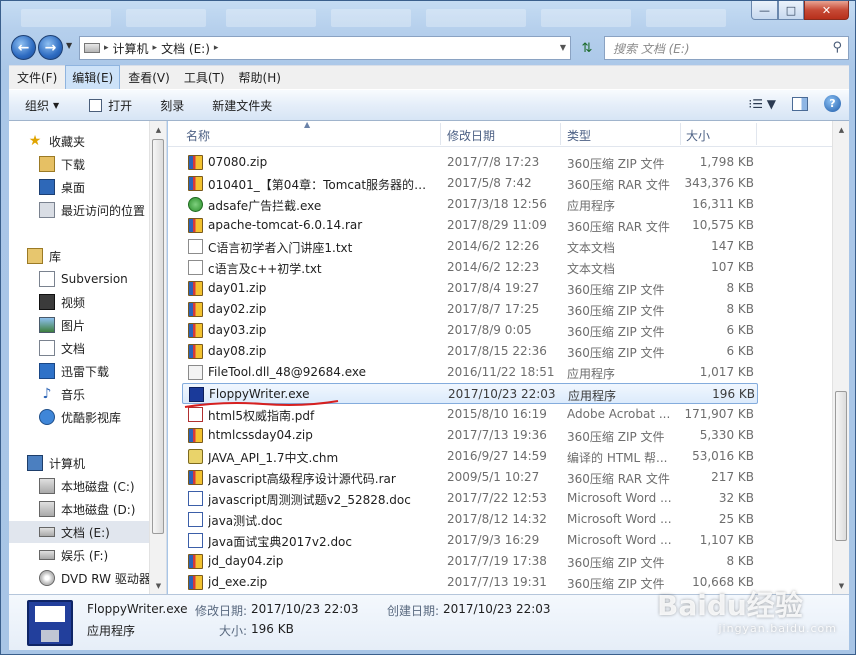  What do you see at coordinates (726, 435) in the screenshot?
I see `file-size: 5,330 KB` at bounding box center [726, 435].